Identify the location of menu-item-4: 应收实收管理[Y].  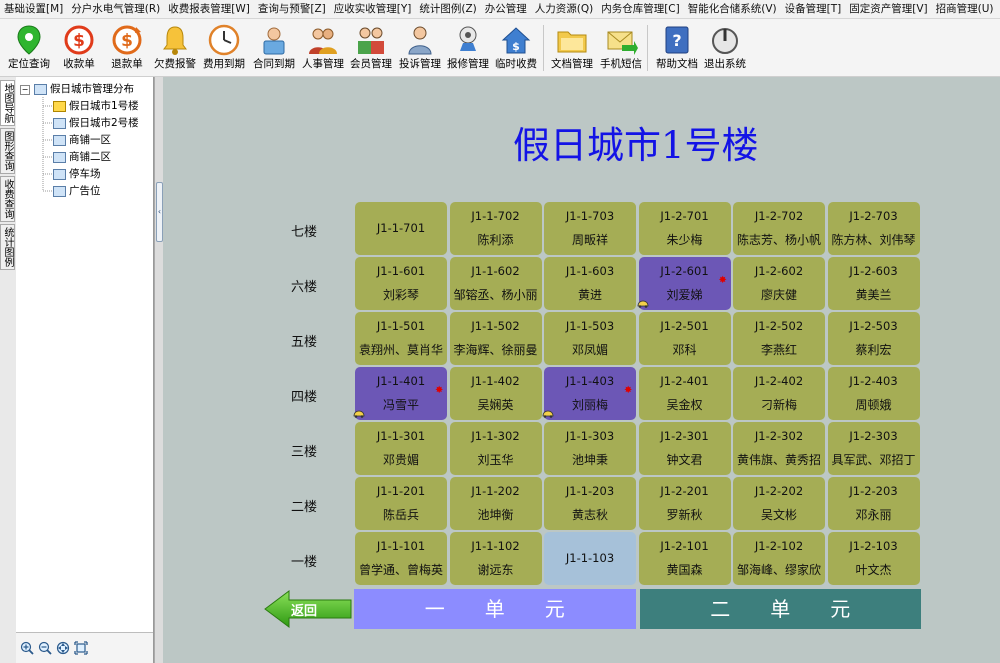
(373, 9).